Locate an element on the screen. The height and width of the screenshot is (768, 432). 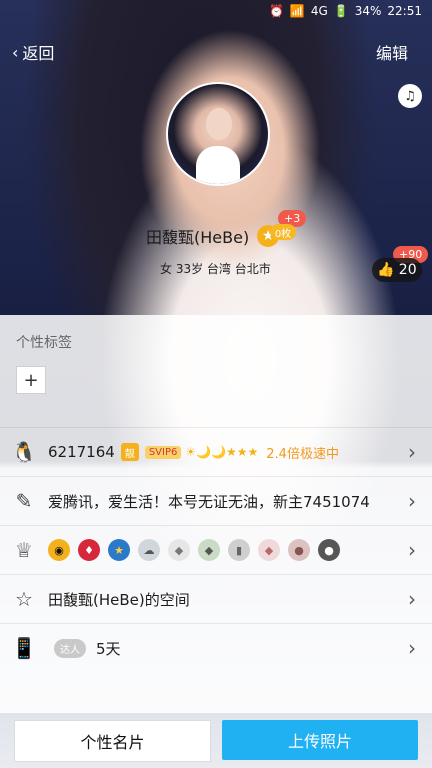
coin-badge: 0枚 is located at coordinates (283, 232).